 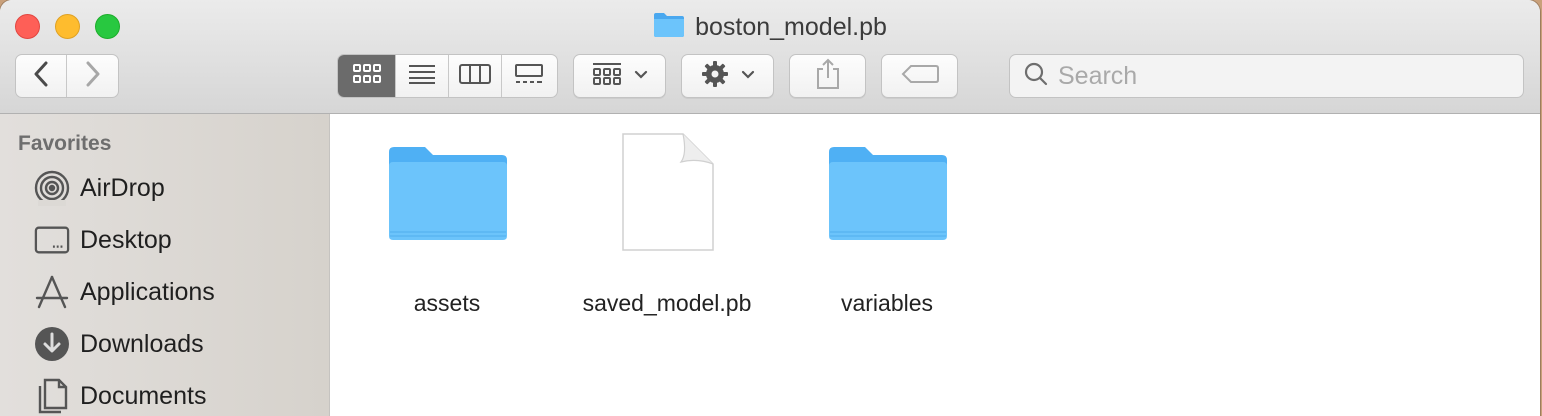 I want to click on sidebar-item-applications: Applications, so click(x=124, y=292).